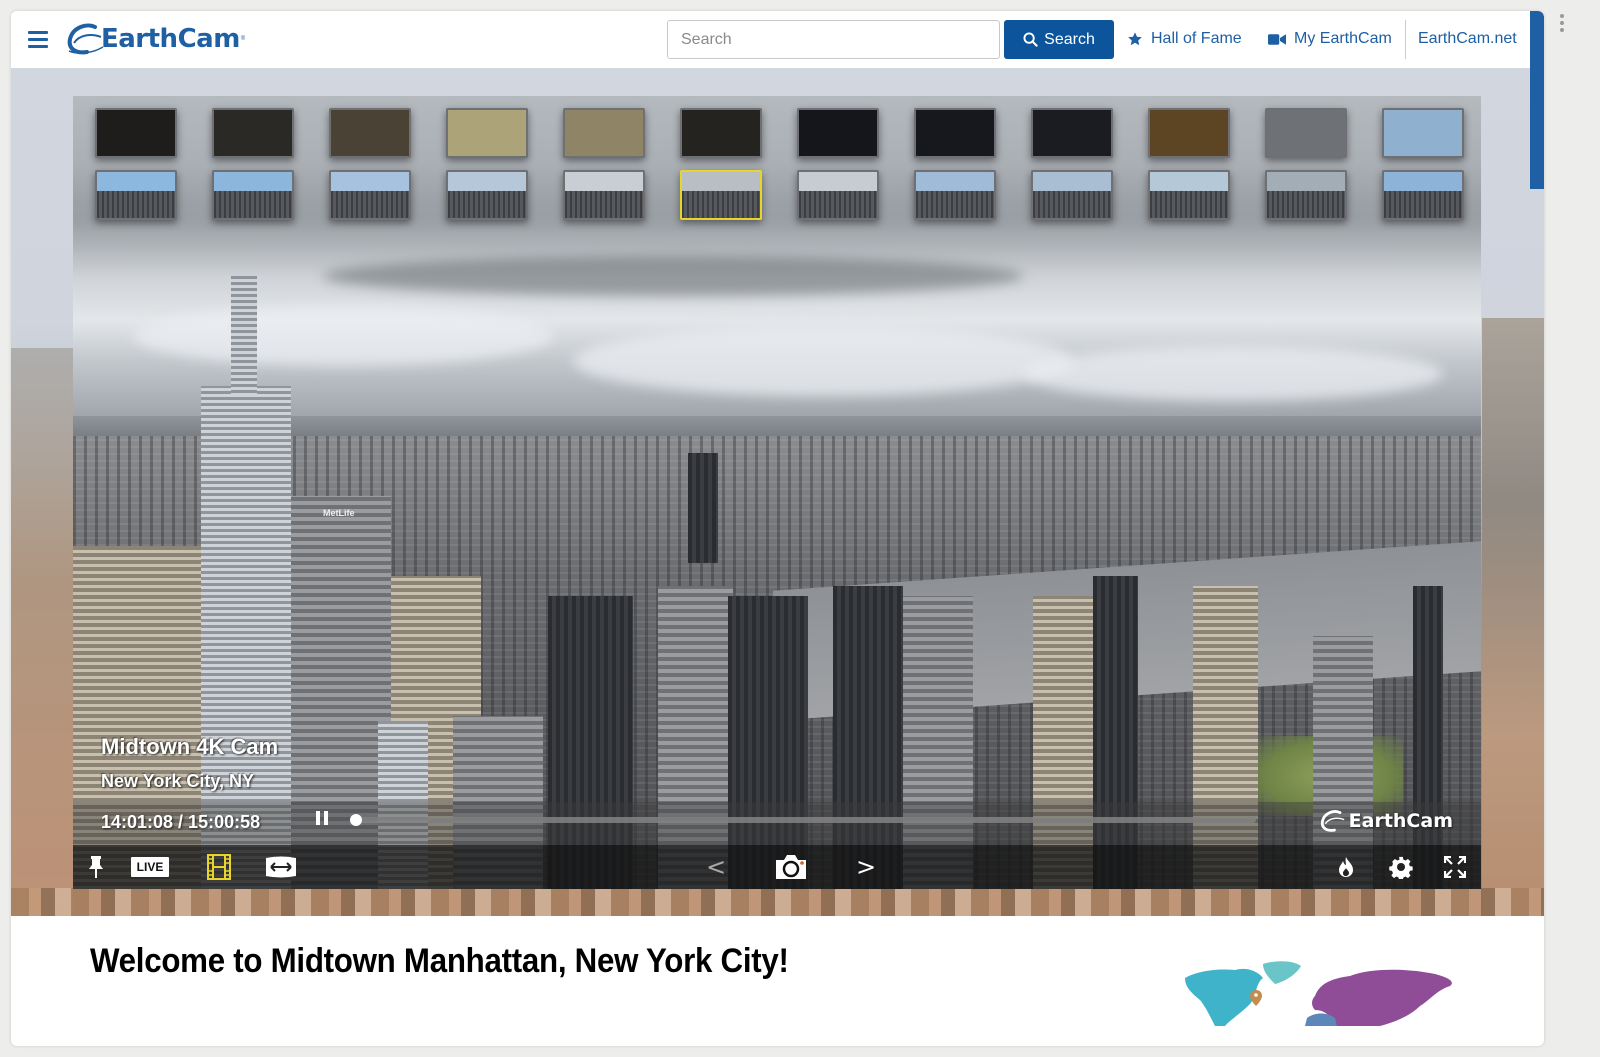 This screenshot has width=1600, height=1057. Describe the element at coordinates (1135, 39) in the screenshot. I see `star-icon` at that location.